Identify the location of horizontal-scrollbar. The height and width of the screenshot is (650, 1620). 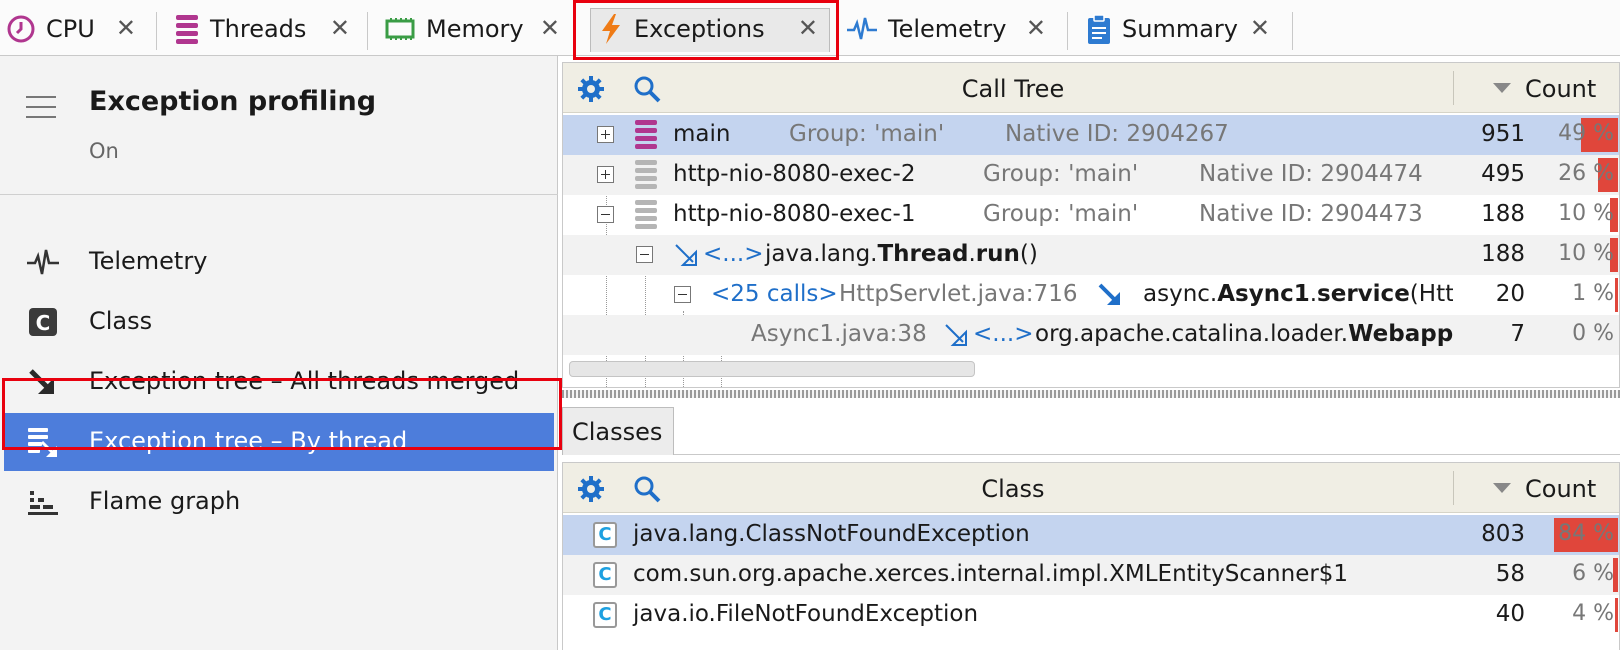
(772, 369).